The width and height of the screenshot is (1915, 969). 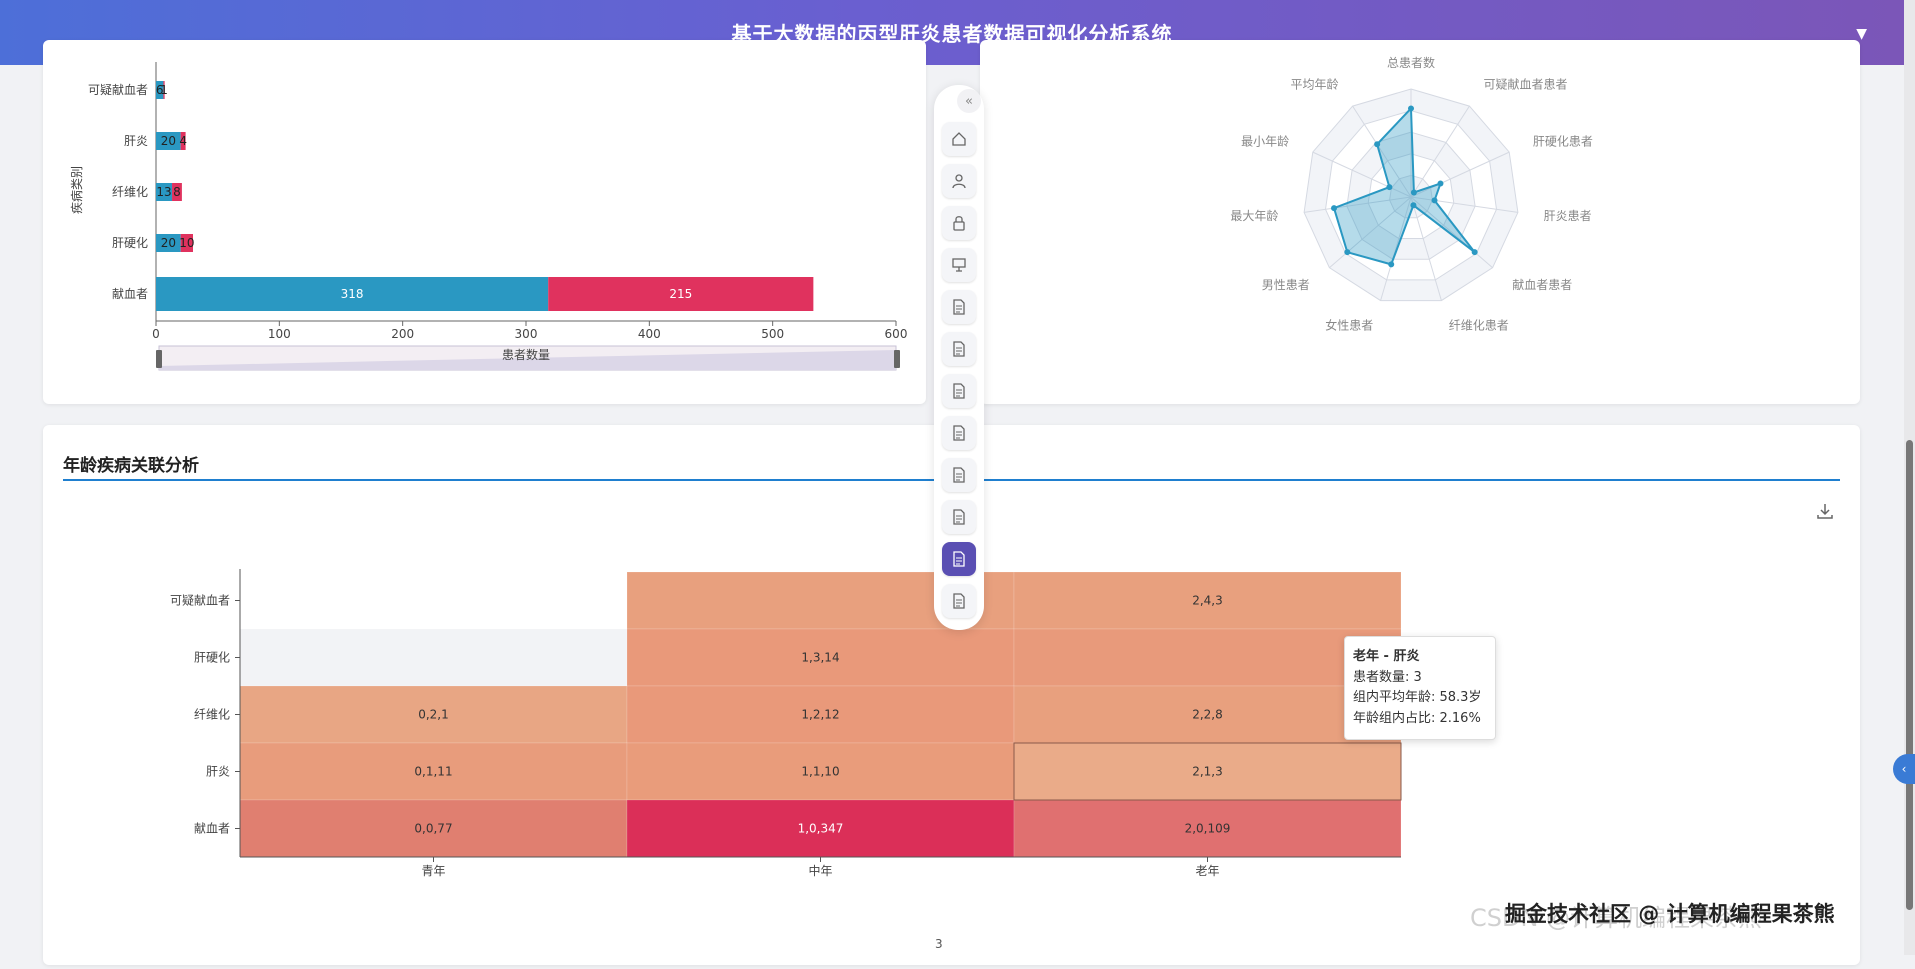 I want to click on bar-label: 215, so click(x=680, y=294).